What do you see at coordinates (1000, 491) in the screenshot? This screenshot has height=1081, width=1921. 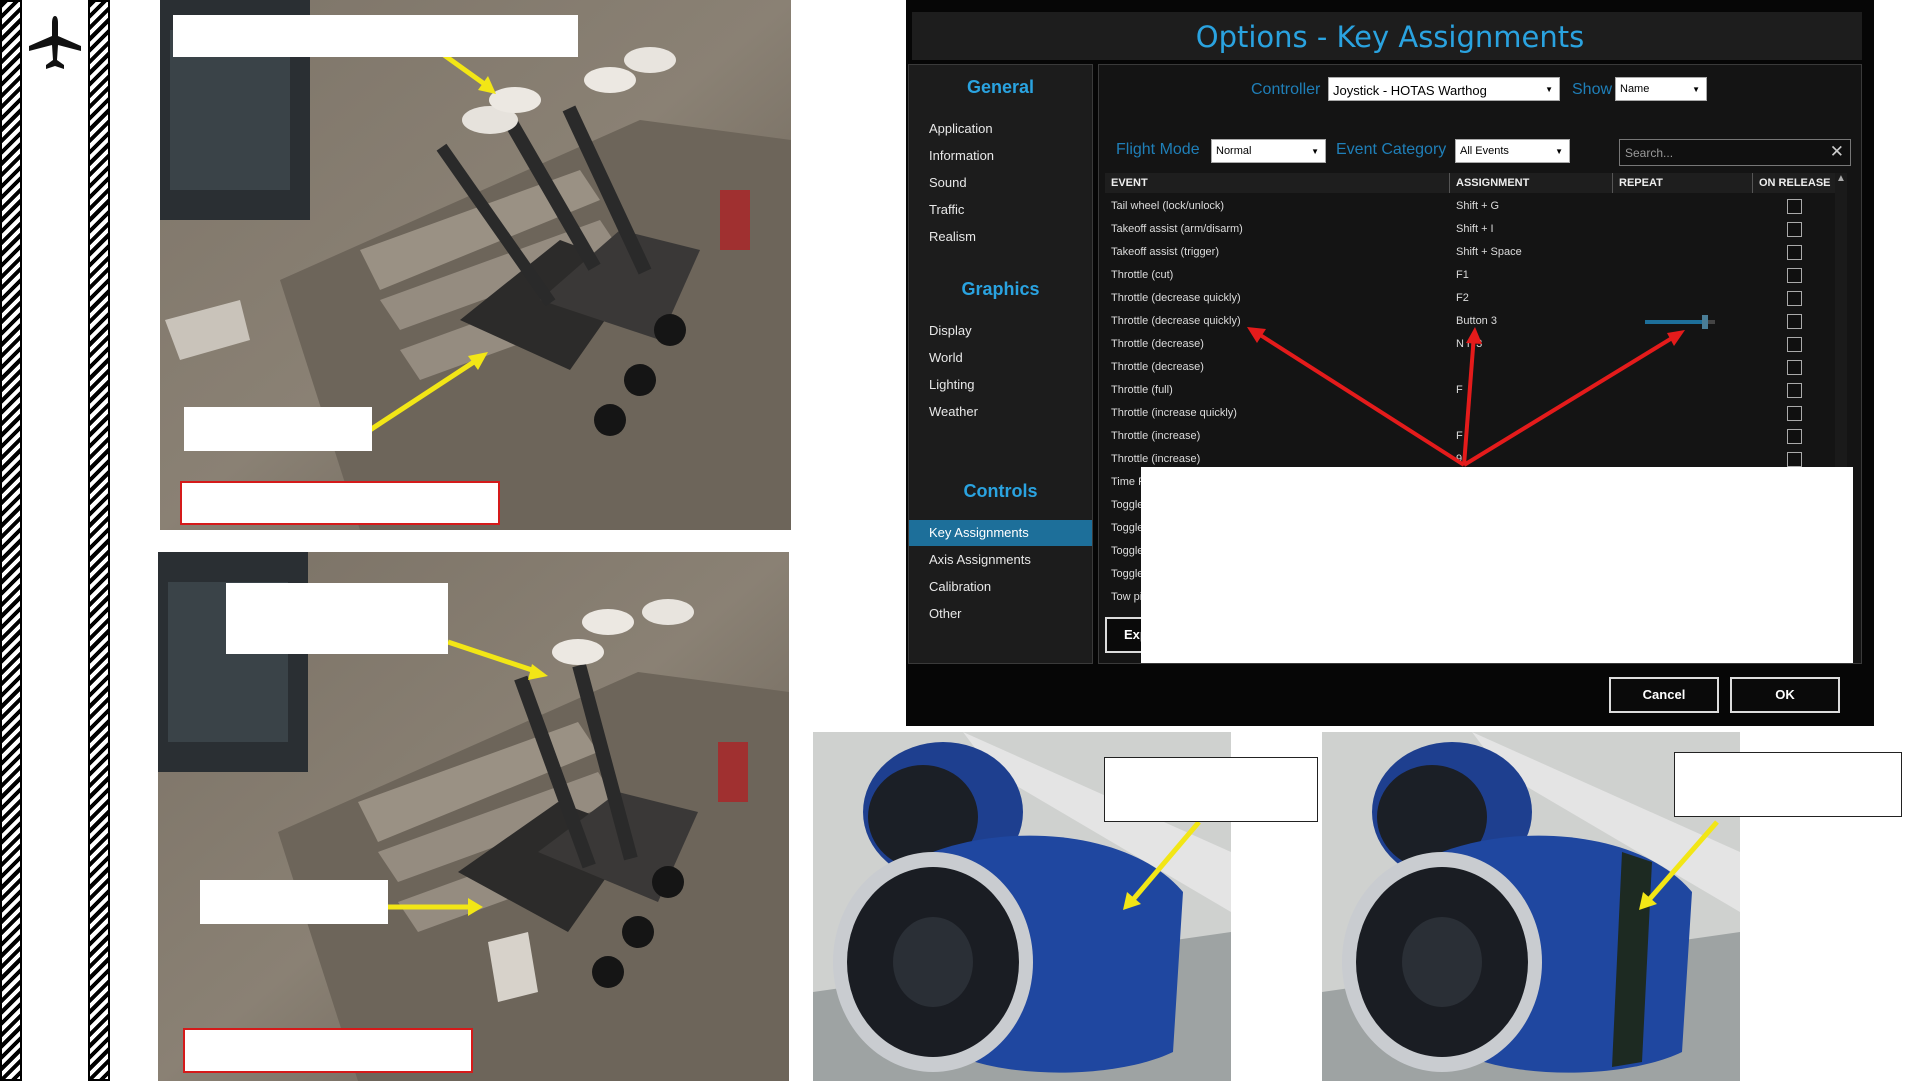 I see `sidebar-heading-controls: Controls` at bounding box center [1000, 491].